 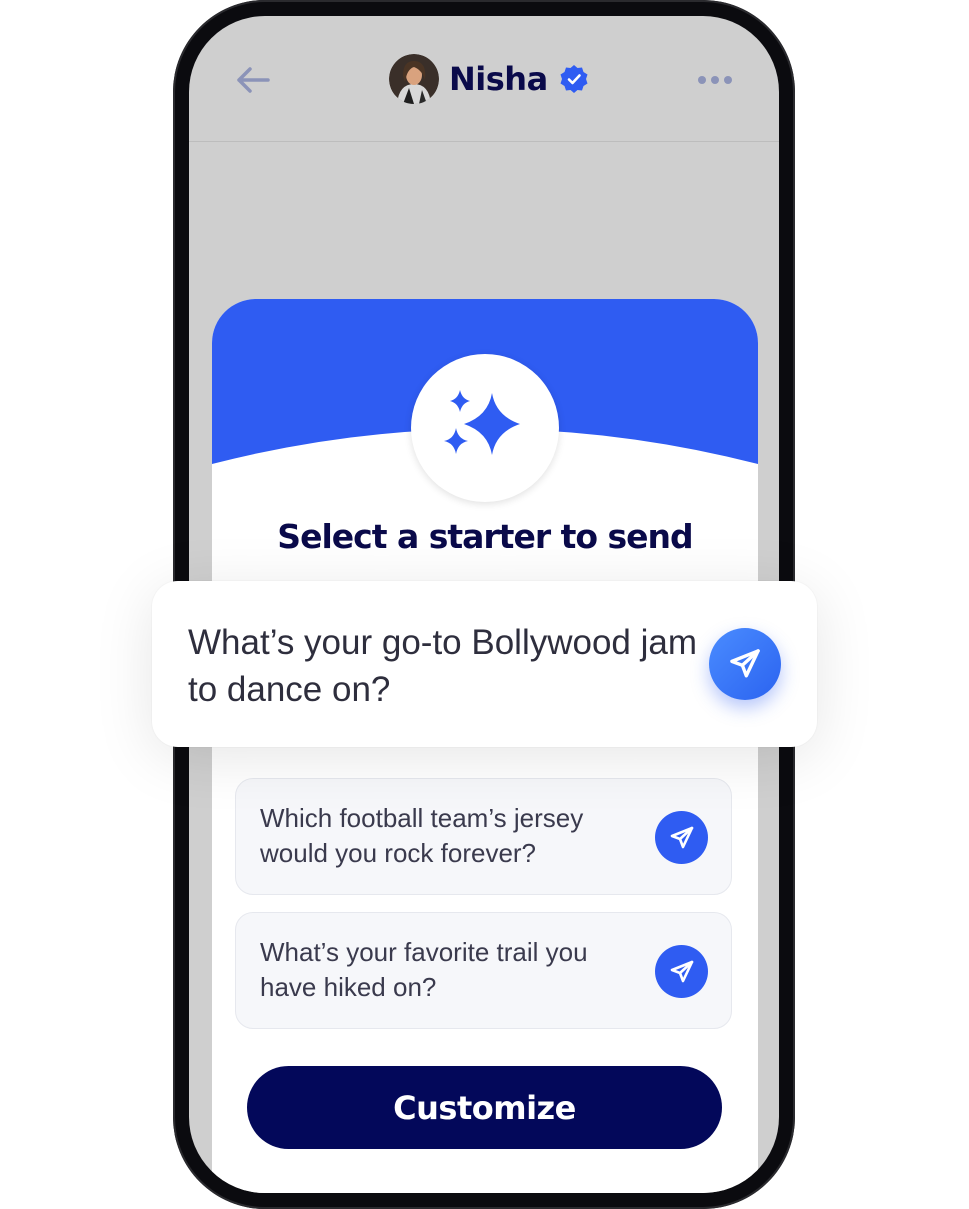 I want to click on featured-send-button, so click(x=745, y=664).